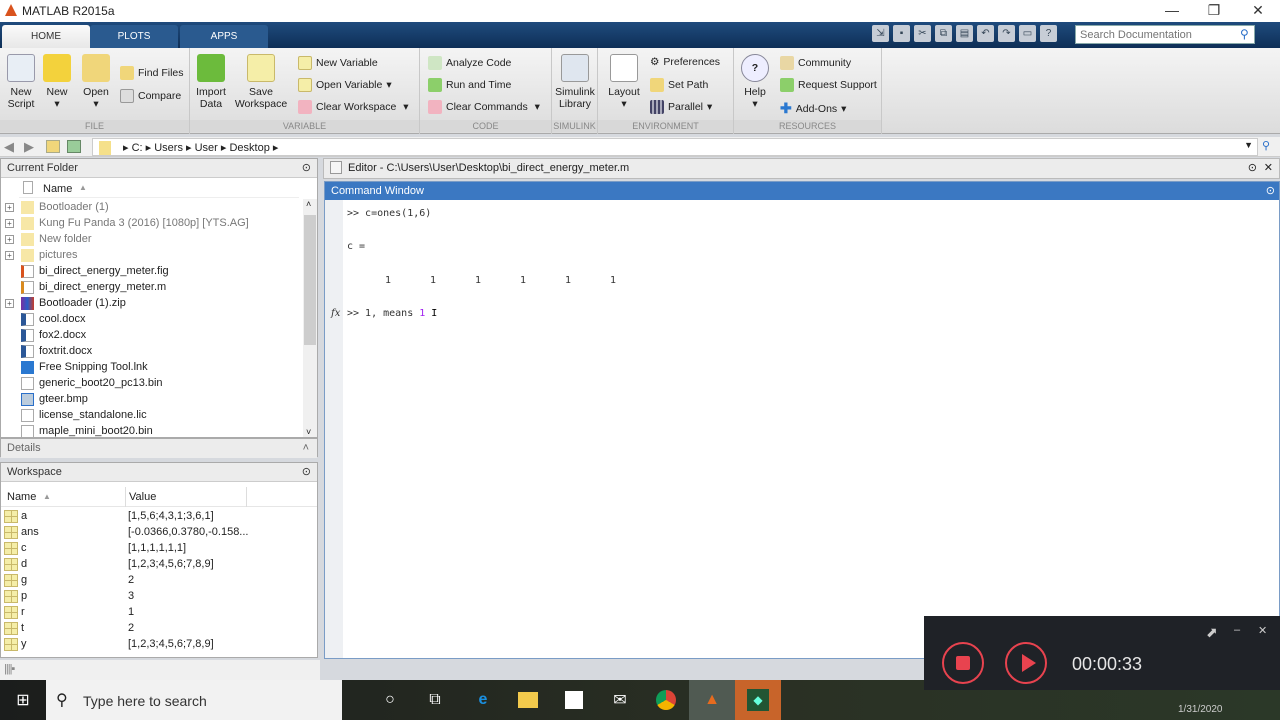 The image size is (1280, 720). Describe the element at coordinates (151, 367) in the screenshot. I see `folder-item: Free Snipping Tool.lnk` at that location.